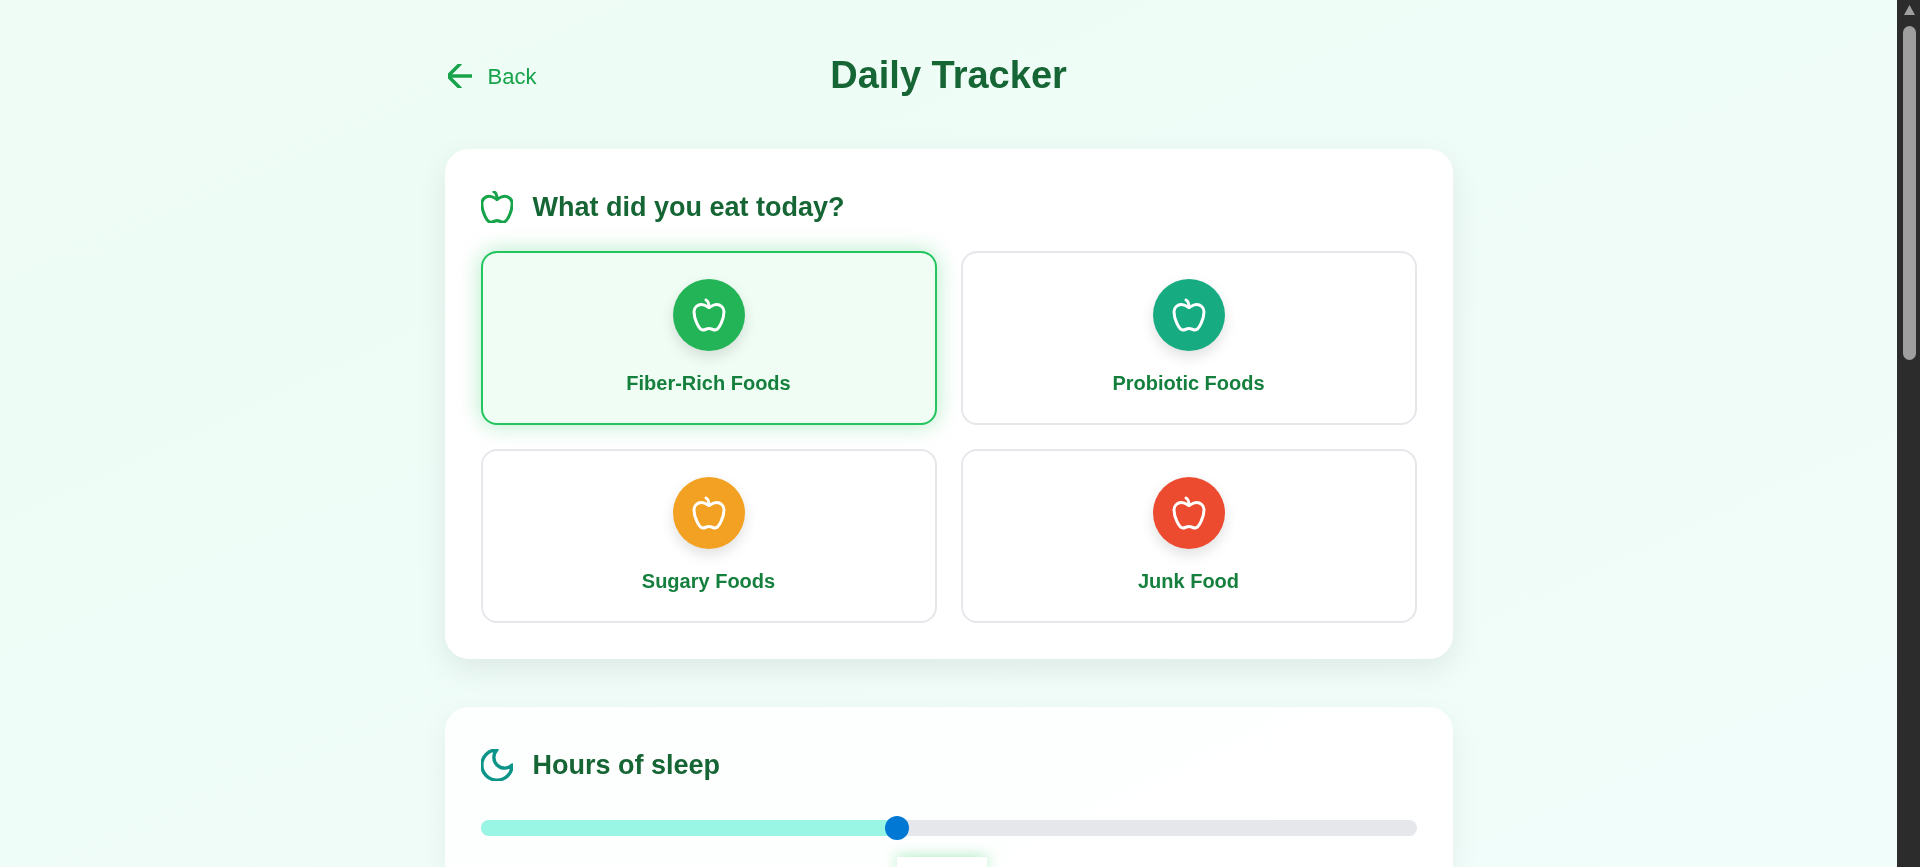 Image resolution: width=1920 pixels, height=867 pixels. Describe the element at coordinates (496, 765) in the screenshot. I see `moon-icon` at that location.